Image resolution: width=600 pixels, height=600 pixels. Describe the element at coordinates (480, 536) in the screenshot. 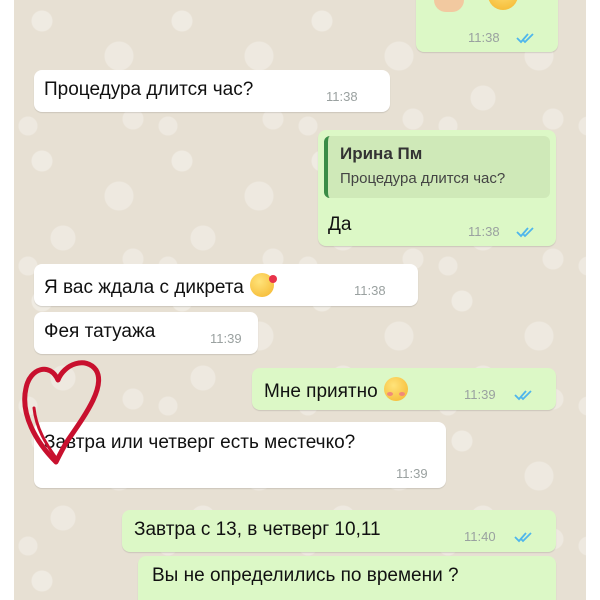

I see `message-time: 11:40` at that location.